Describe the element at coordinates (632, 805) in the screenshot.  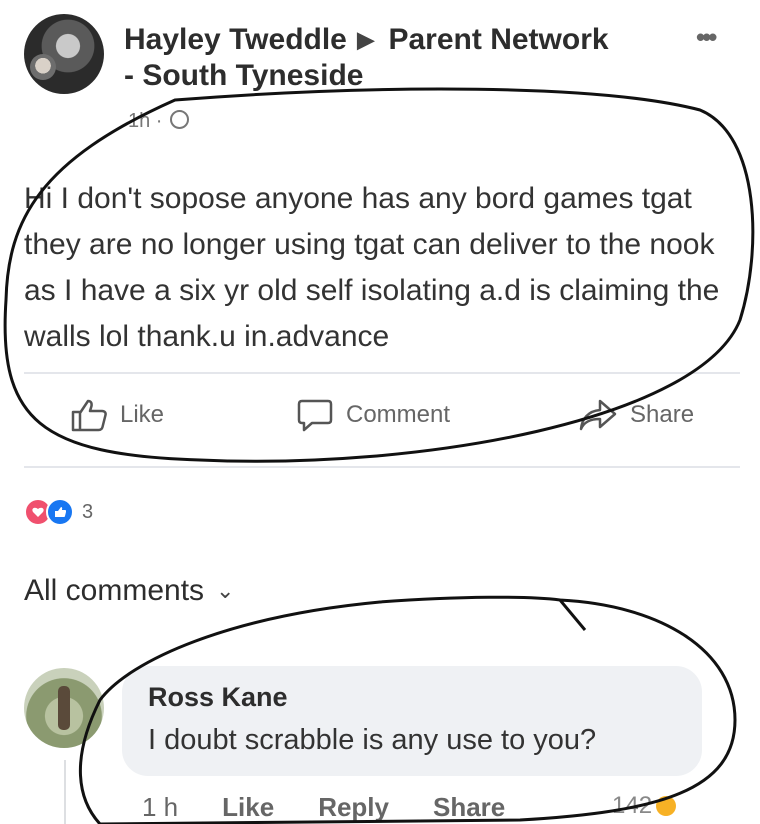
I see `comment-like-count: 142` at that location.